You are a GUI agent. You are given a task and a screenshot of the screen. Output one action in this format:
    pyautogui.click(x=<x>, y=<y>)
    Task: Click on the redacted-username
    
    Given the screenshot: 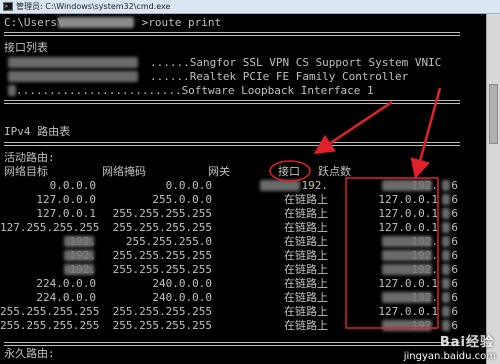 What is the action you would take?
    pyautogui.click(x=96, y=22)
    